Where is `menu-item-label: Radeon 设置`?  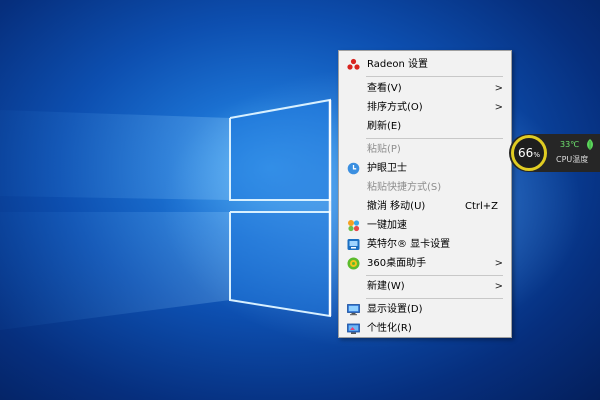
menu-item-label: Radeon 设置 is located at coordinates (397, 64).